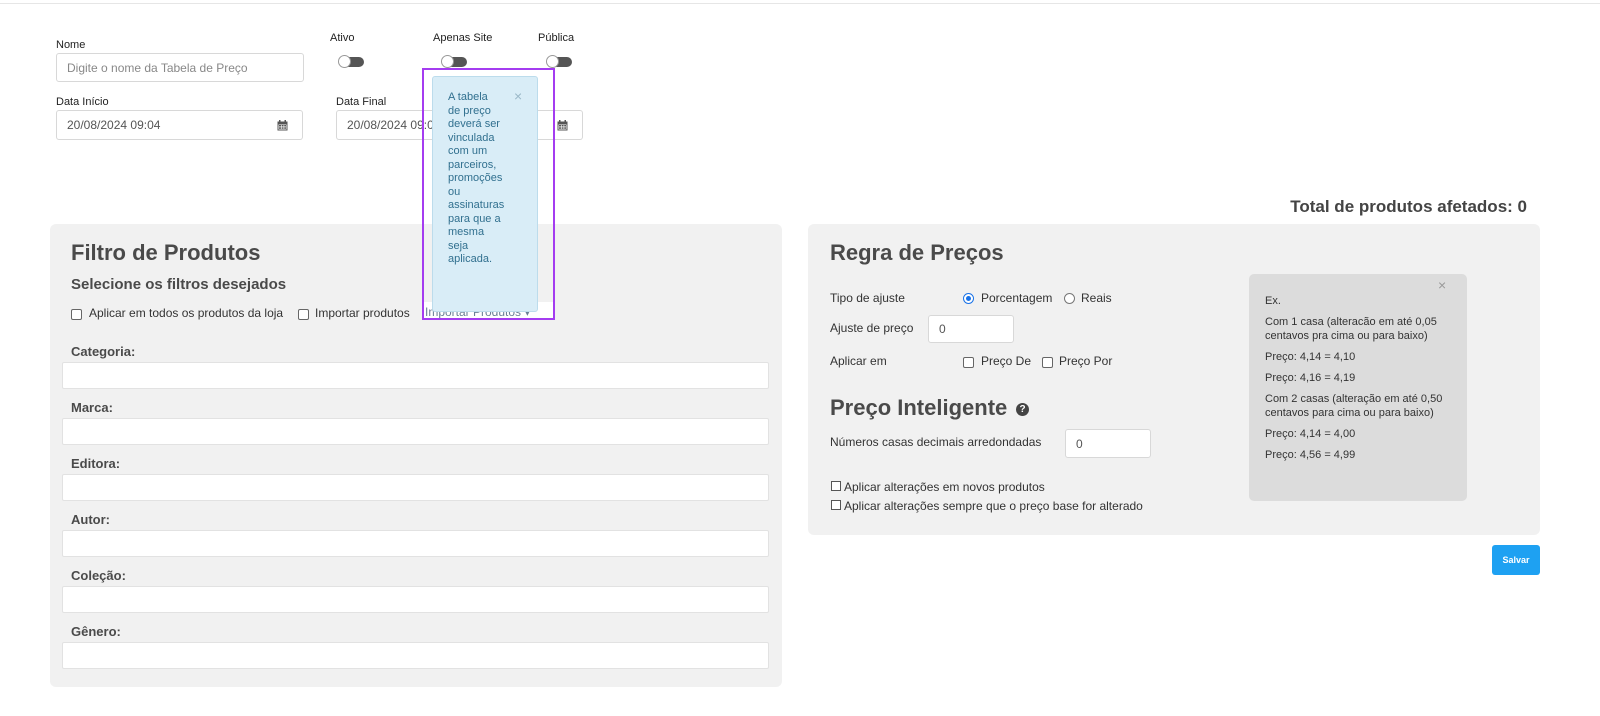 This screenshot has width=1600, height=716. Describe the element at coordinates (71, 45) in the screenshot. I see `name-label: Nome` at that location.